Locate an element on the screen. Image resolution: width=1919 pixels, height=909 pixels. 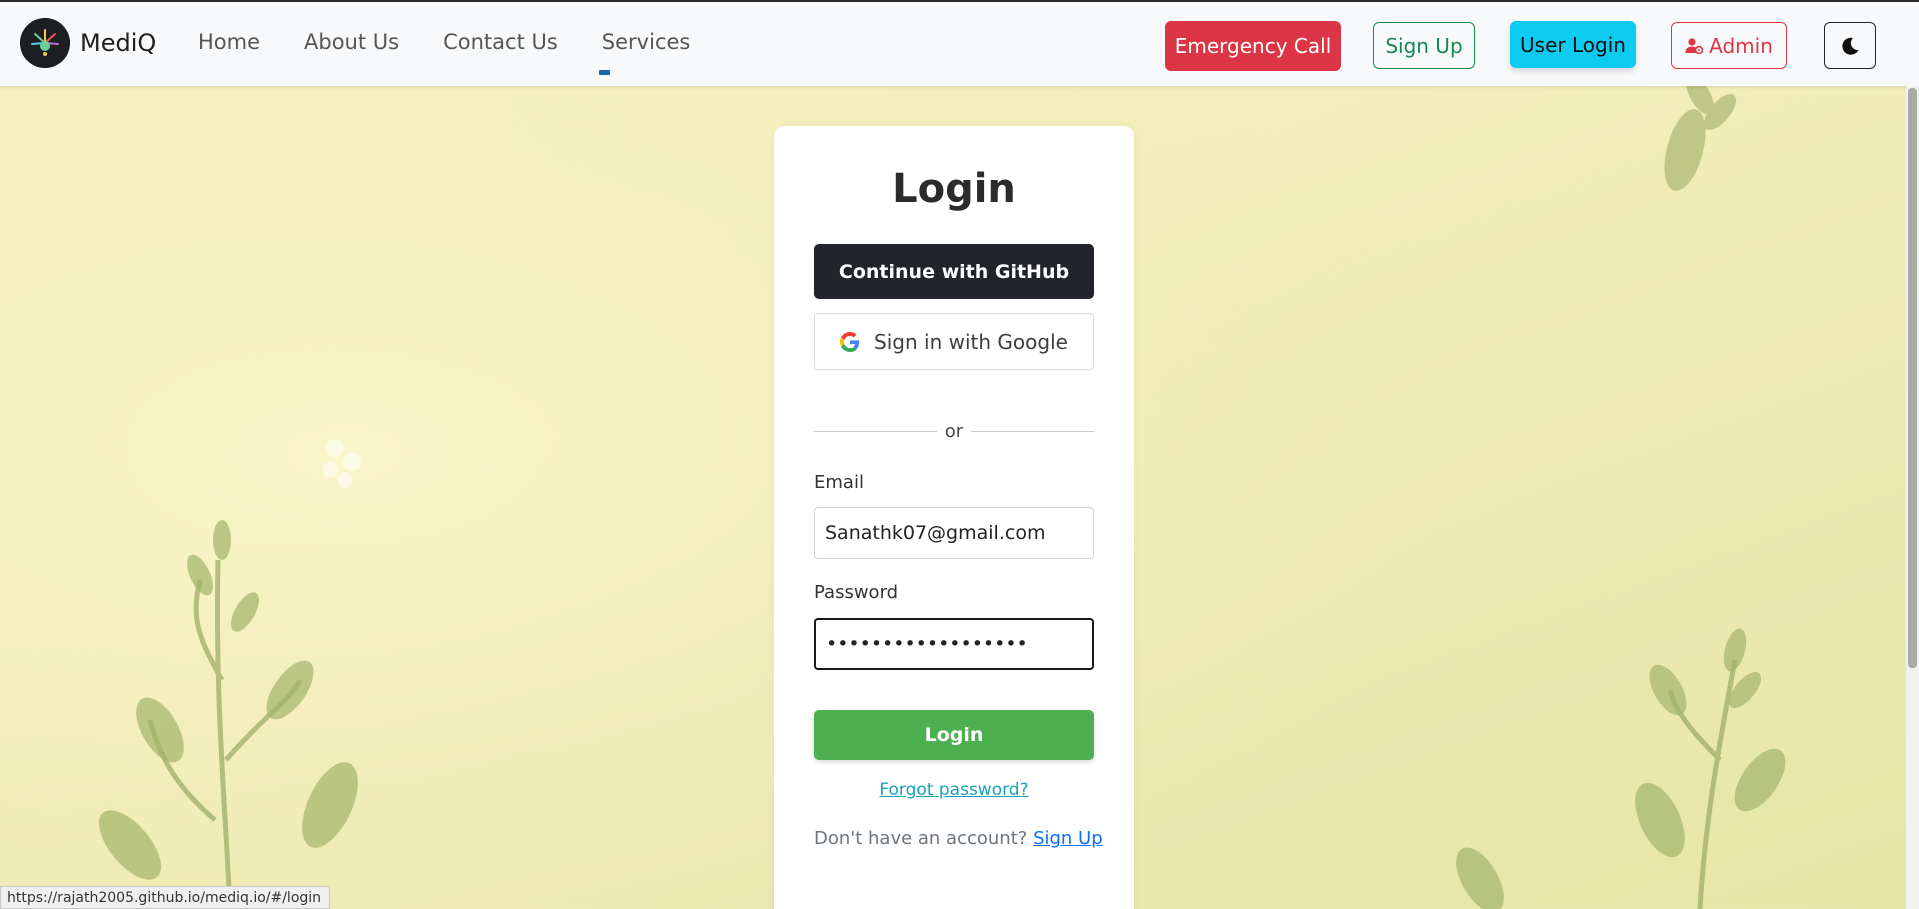
email-input: Sanathk07@gmail.com is located at coordinates (954, 533).